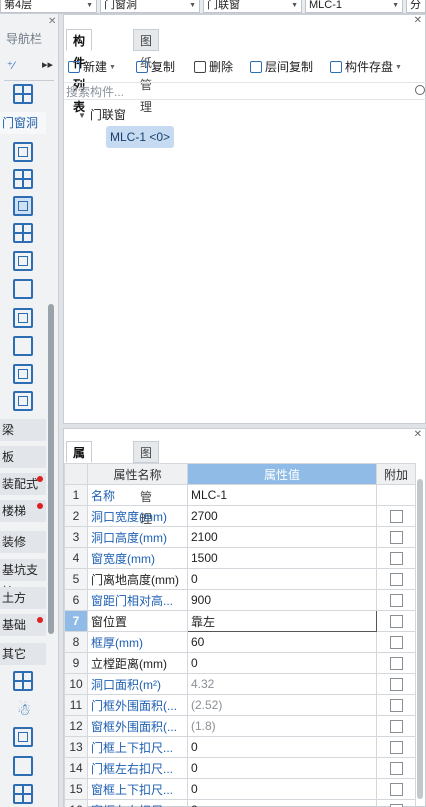 The height and width of the screenshot is (807, 426). Describe the element at coordinates (23, 233) in the screenshot. I see `wall-opening-icon` at that location.